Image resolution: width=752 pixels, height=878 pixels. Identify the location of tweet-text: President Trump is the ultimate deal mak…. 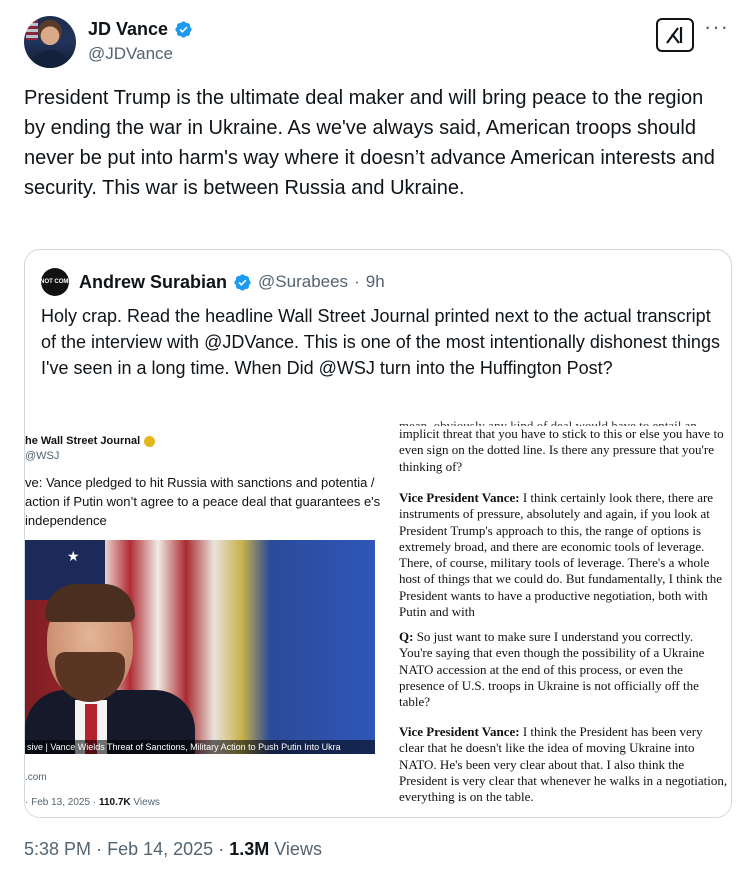
(369, 143).